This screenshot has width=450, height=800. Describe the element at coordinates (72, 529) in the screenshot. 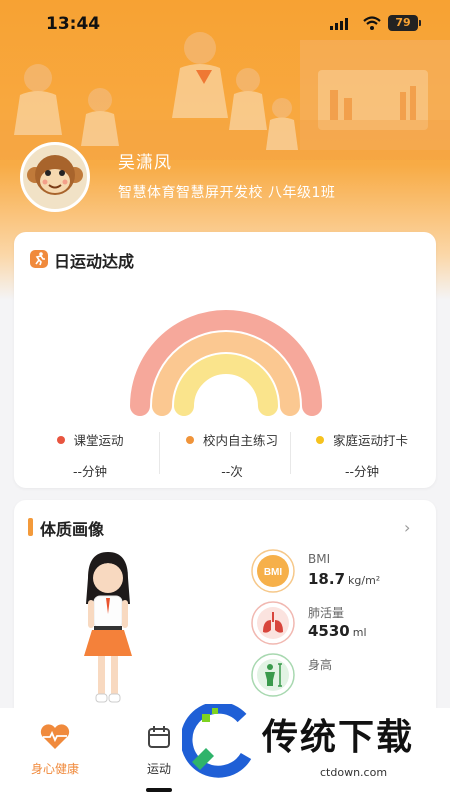

I see `physique-title: 体质画像` at that location.